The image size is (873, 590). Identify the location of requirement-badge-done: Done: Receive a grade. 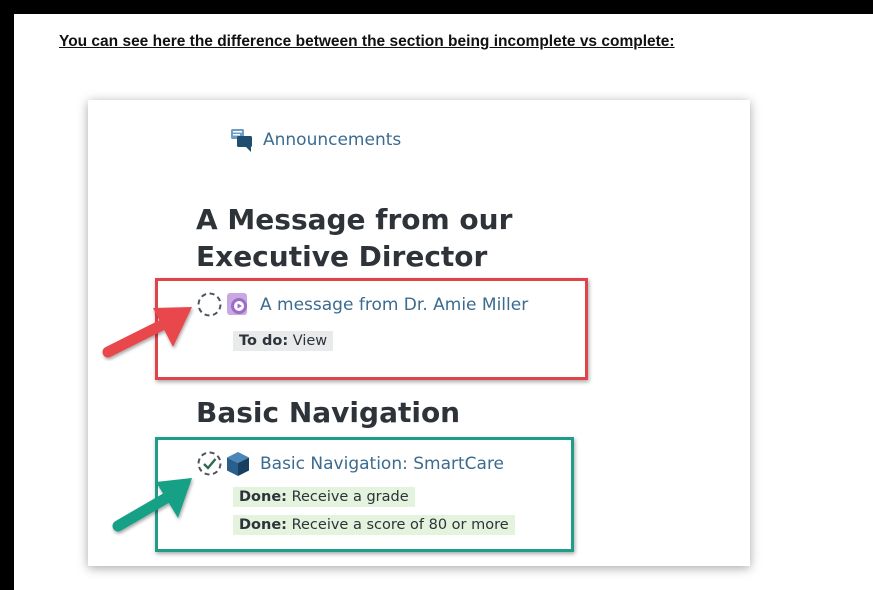
(324, 497).